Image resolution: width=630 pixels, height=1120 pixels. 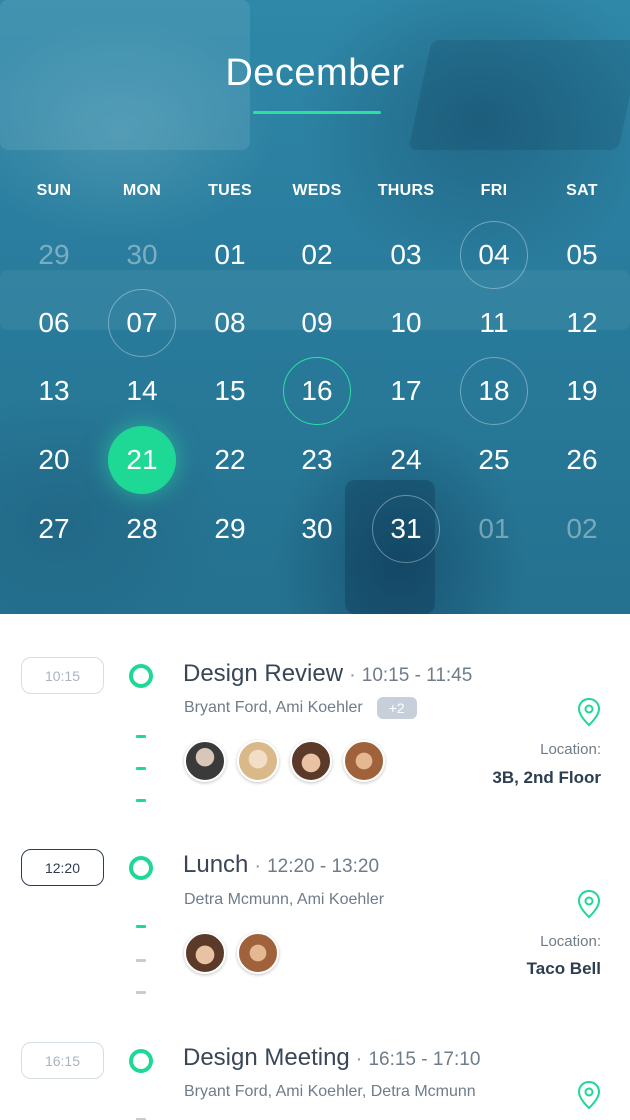 What do you see at coordinates (263, 673) in the screenshot?
I see `event-title: Design Review` at bounding box center [263, 673].